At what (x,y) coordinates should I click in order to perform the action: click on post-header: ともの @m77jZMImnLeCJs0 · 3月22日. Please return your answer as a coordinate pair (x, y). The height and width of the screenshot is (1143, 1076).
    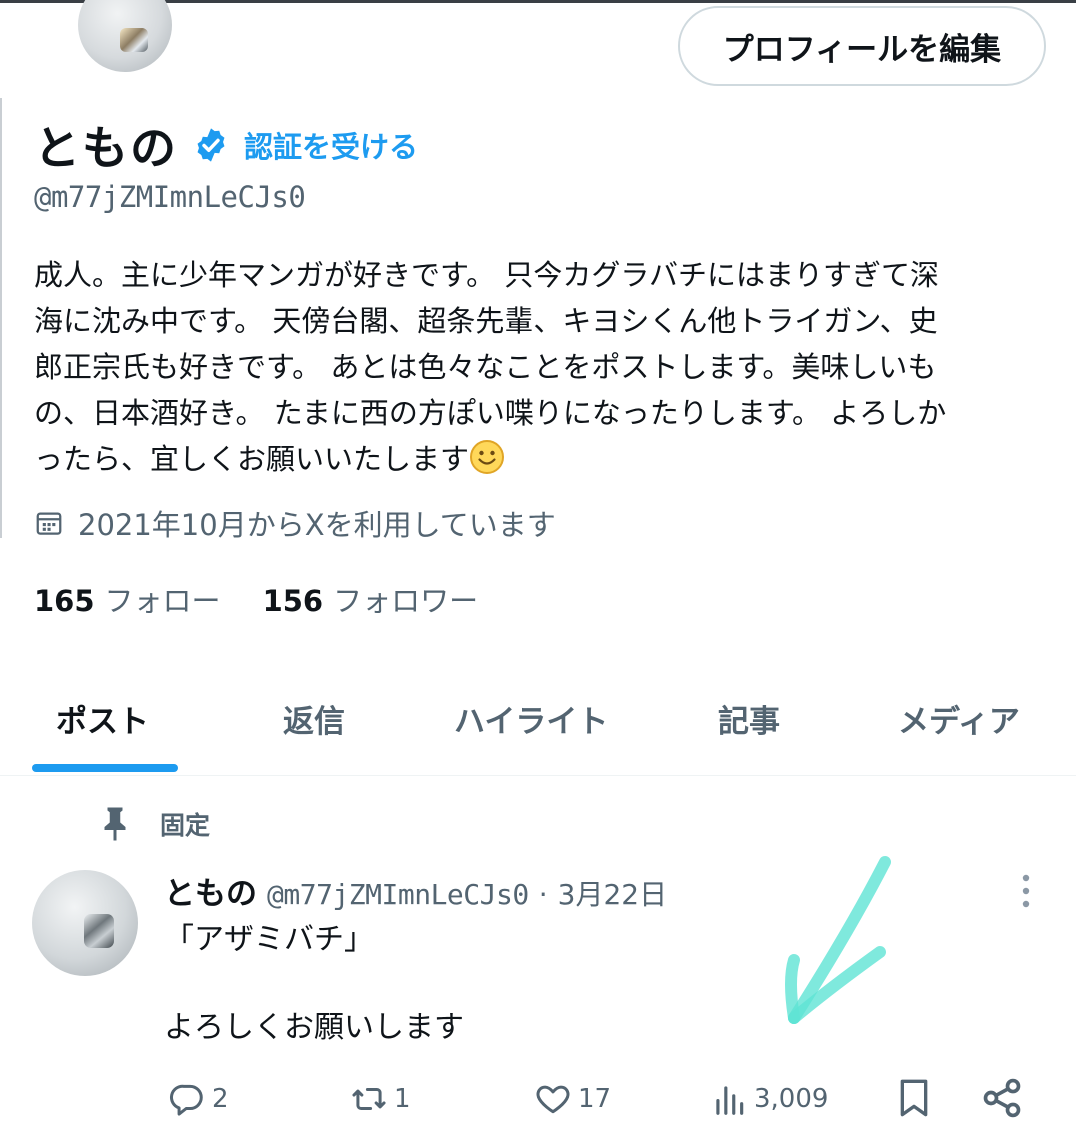
    Looking at the image, I should click on (415, 890).